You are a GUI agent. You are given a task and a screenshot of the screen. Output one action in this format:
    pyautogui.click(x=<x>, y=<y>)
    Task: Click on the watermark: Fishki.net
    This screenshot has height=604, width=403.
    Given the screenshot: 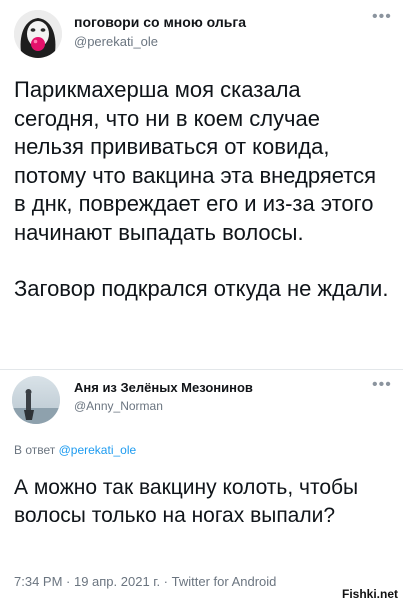 What is the action you would take?
    pyautogui.click(x=369, y=594)
    